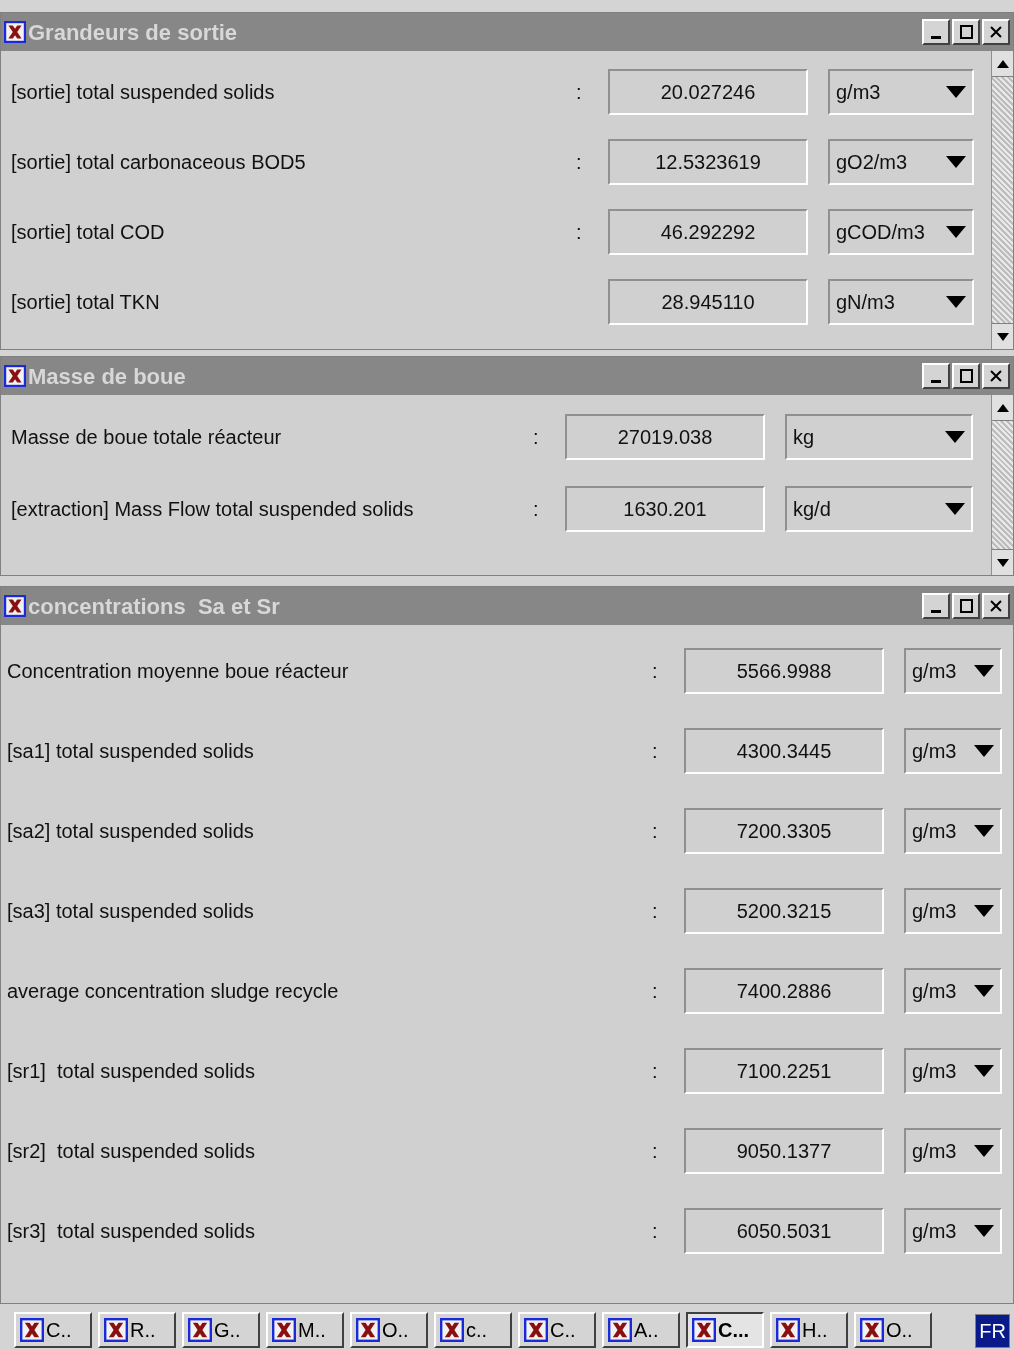 This screenshot has width=1014, height=1350. I want to click on field-label: [sr3] total suspended solids, so click(131, 1231).